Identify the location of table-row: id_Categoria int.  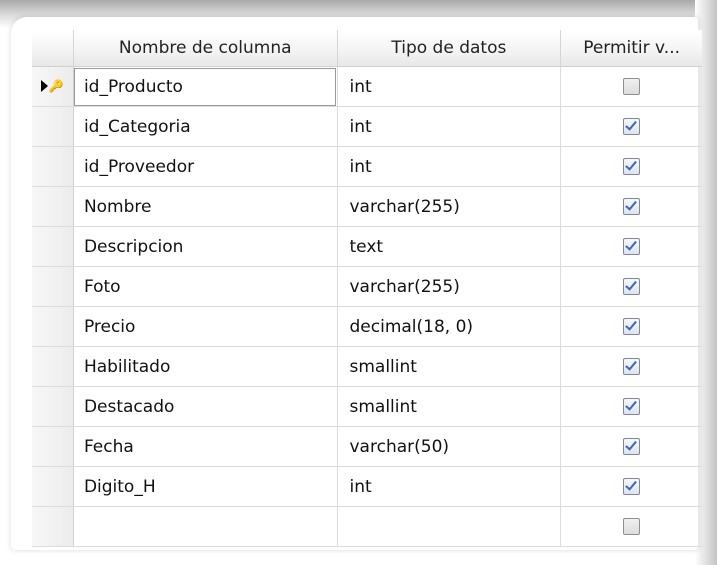
(367, 126).